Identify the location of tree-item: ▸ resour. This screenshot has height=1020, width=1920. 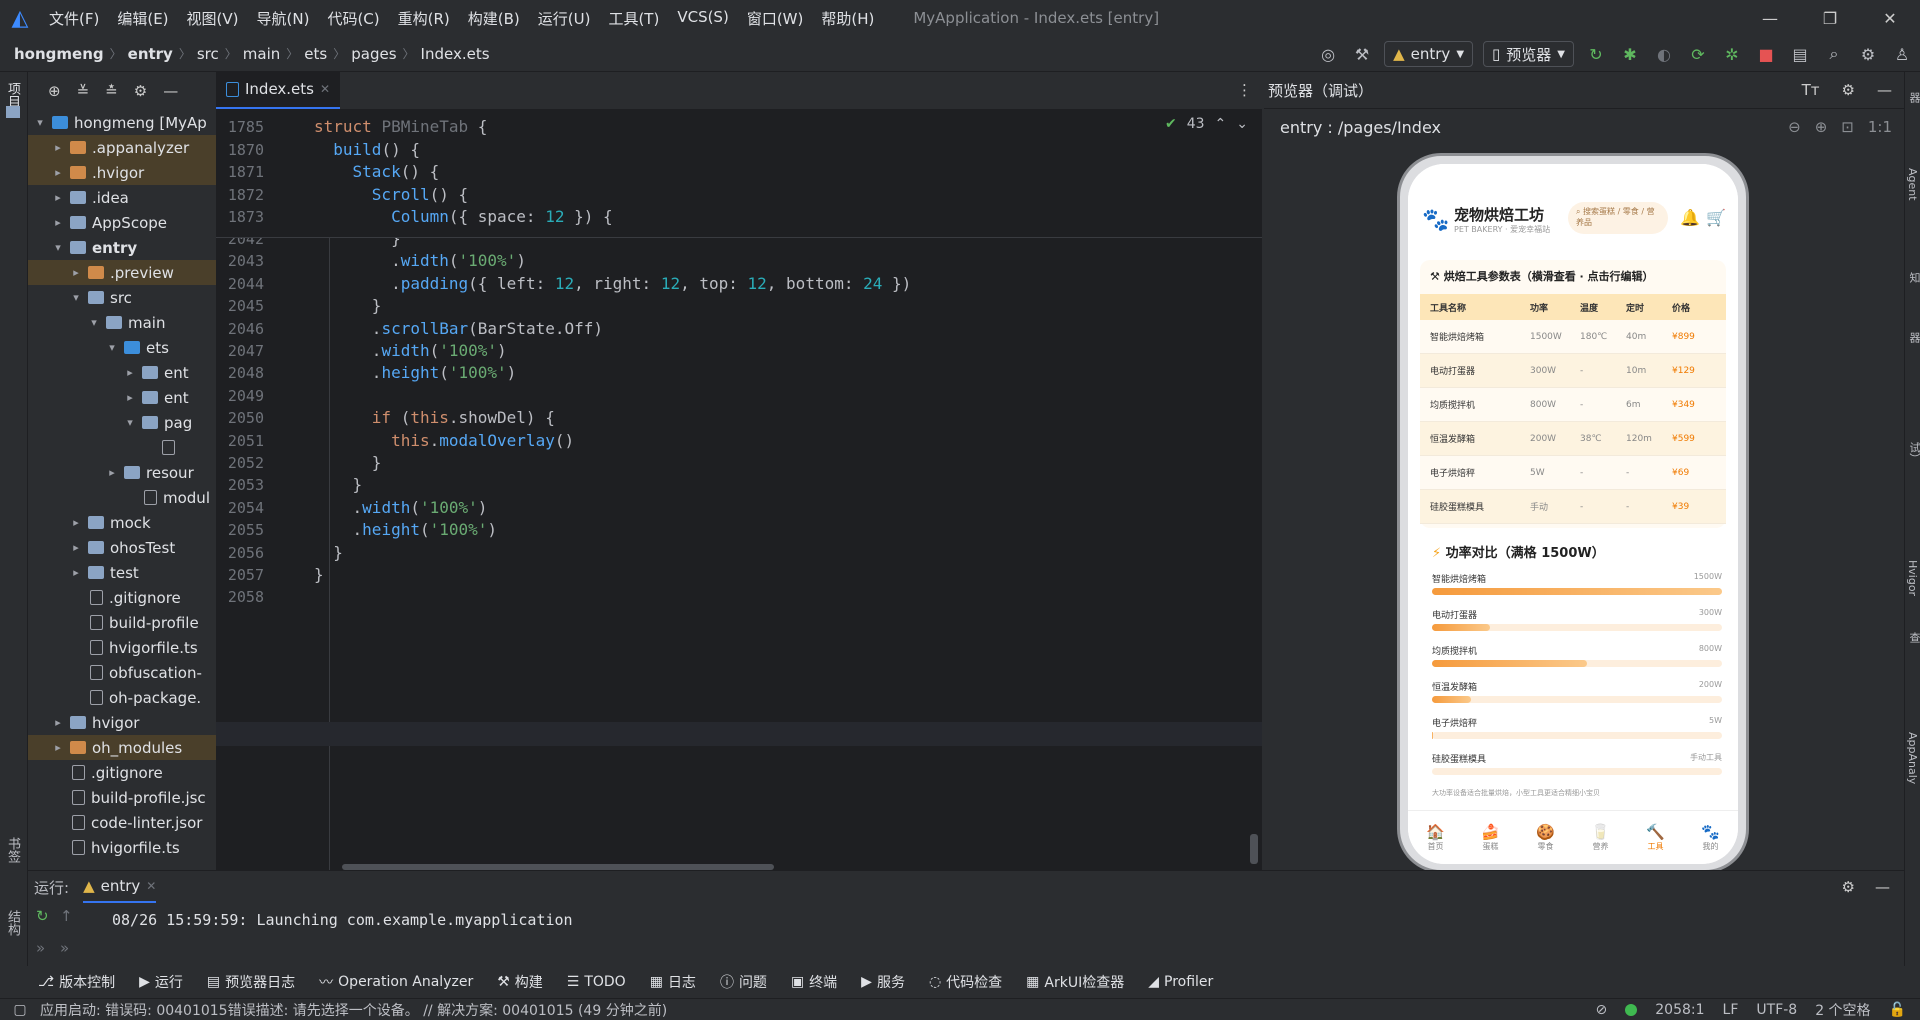
(122, 472).